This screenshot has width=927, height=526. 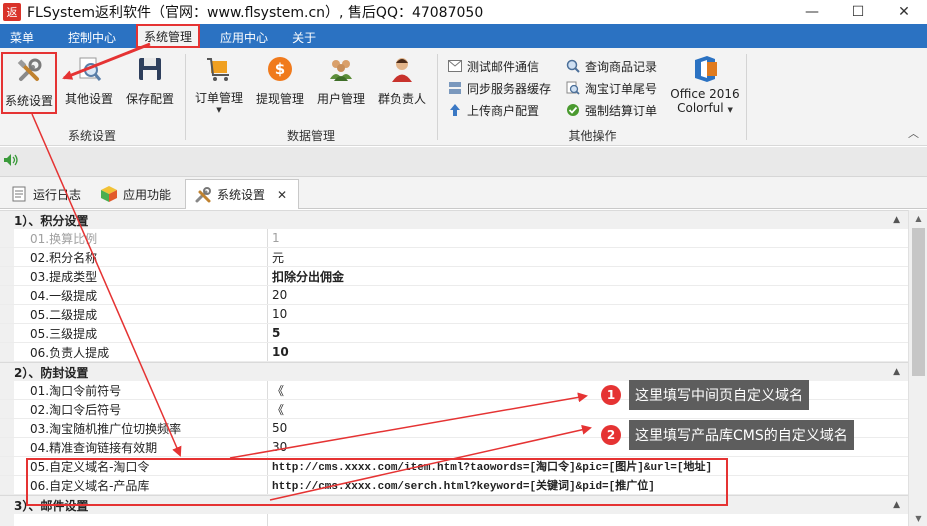 I want to click on collapse-ribbon-icon: ︿, so click(x=913, y=133).